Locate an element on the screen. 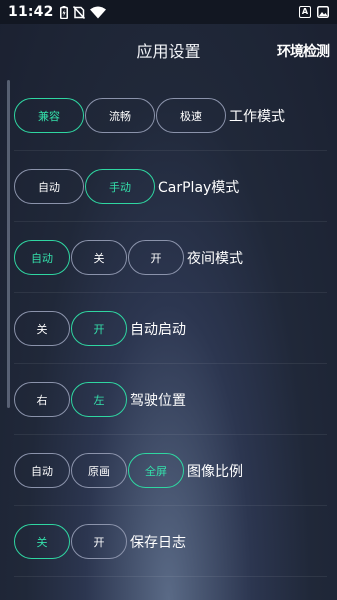 The width and height of the screenshot is (337, 600). option-button: 极速 is located at coordinates (191, 115).